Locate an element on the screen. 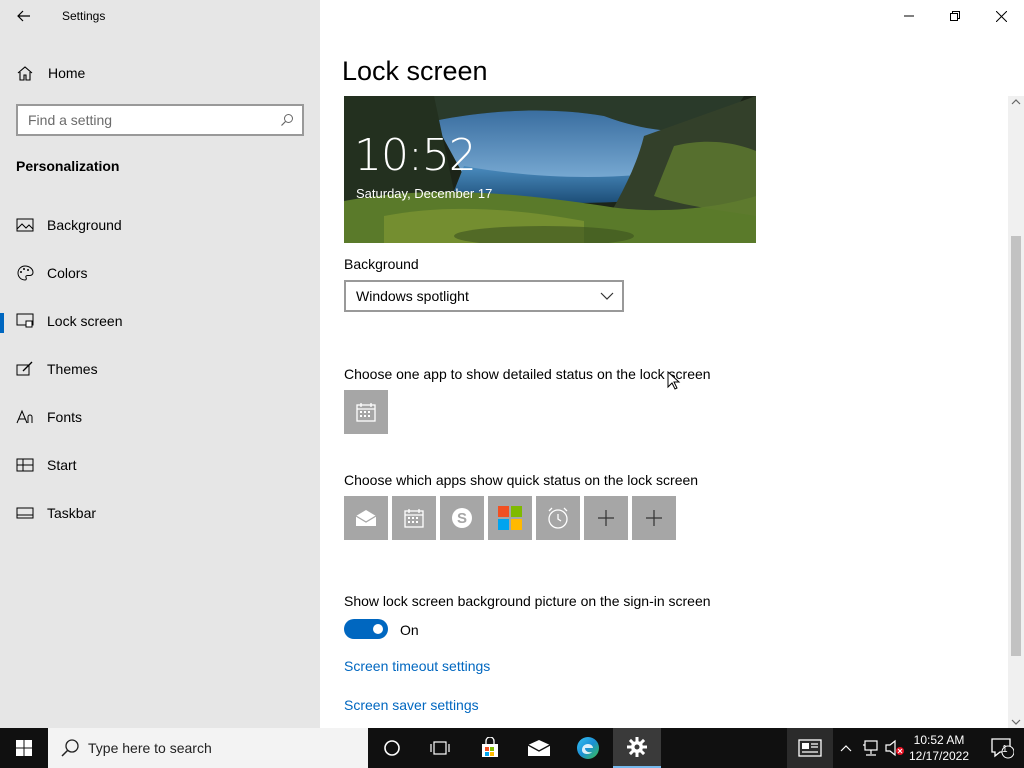  notification-count: 1 is located at coordinates (1005, 749).